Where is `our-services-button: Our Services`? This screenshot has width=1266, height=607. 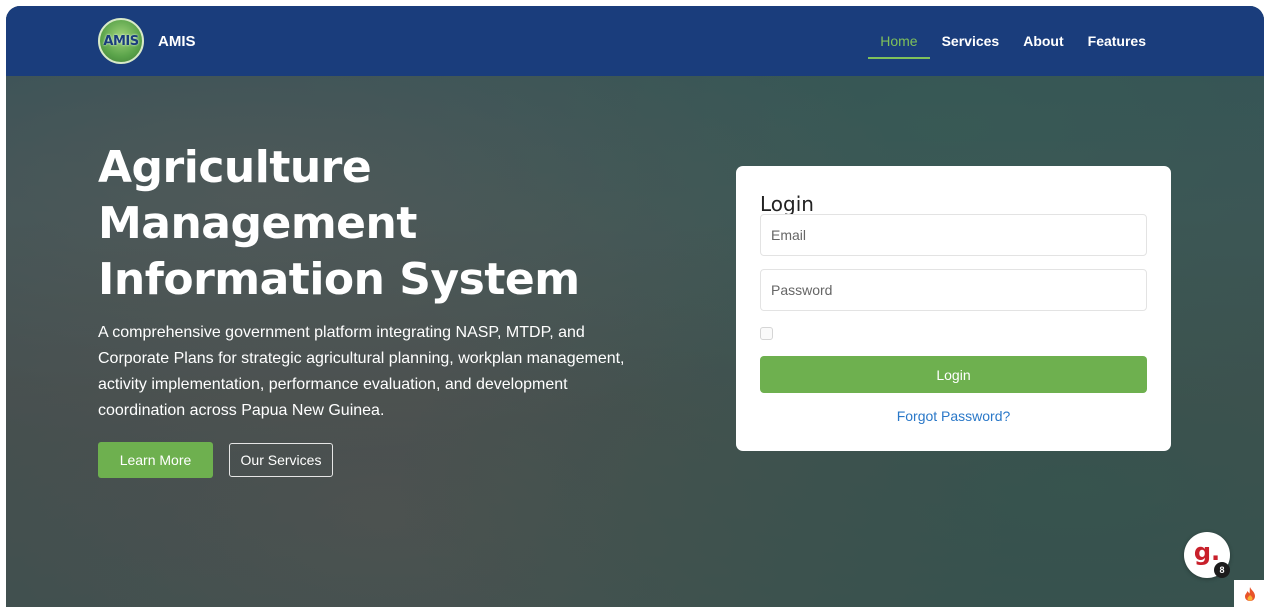
our-services-button: Our Services is located at coordinates (281, 460).